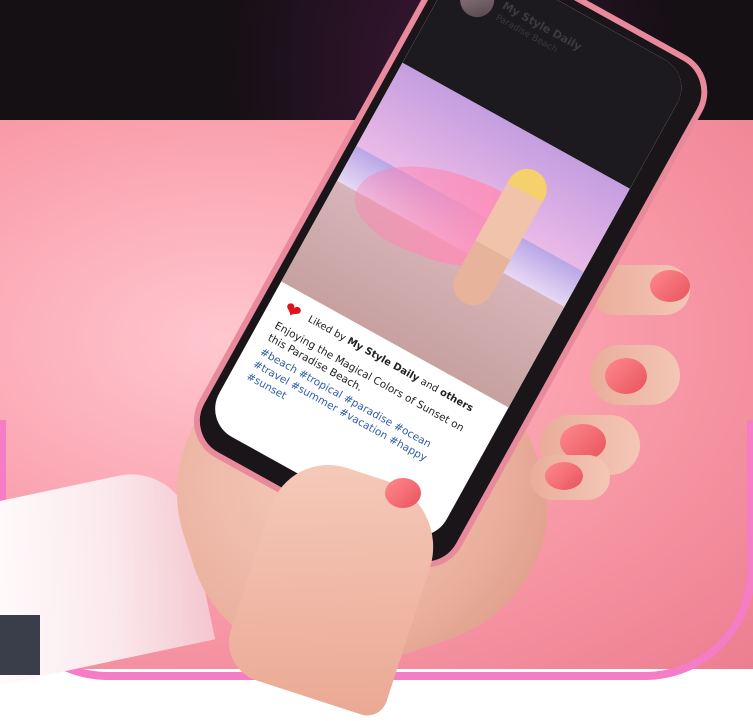 This screenshot has height=721, width=753. What do you see at coordinates (670, 286) in the screenshot?
I see `nail-ring` at bounding box center [670, 286].